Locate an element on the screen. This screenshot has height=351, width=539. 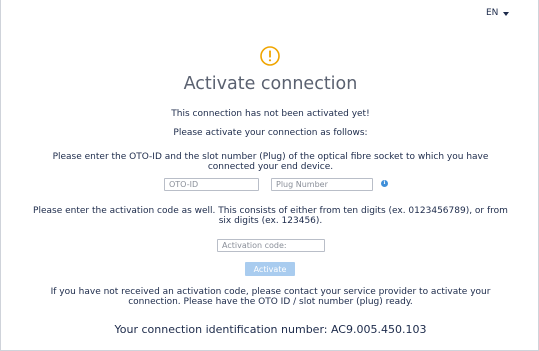
plug-number-input is located at coordinates (322, 184).